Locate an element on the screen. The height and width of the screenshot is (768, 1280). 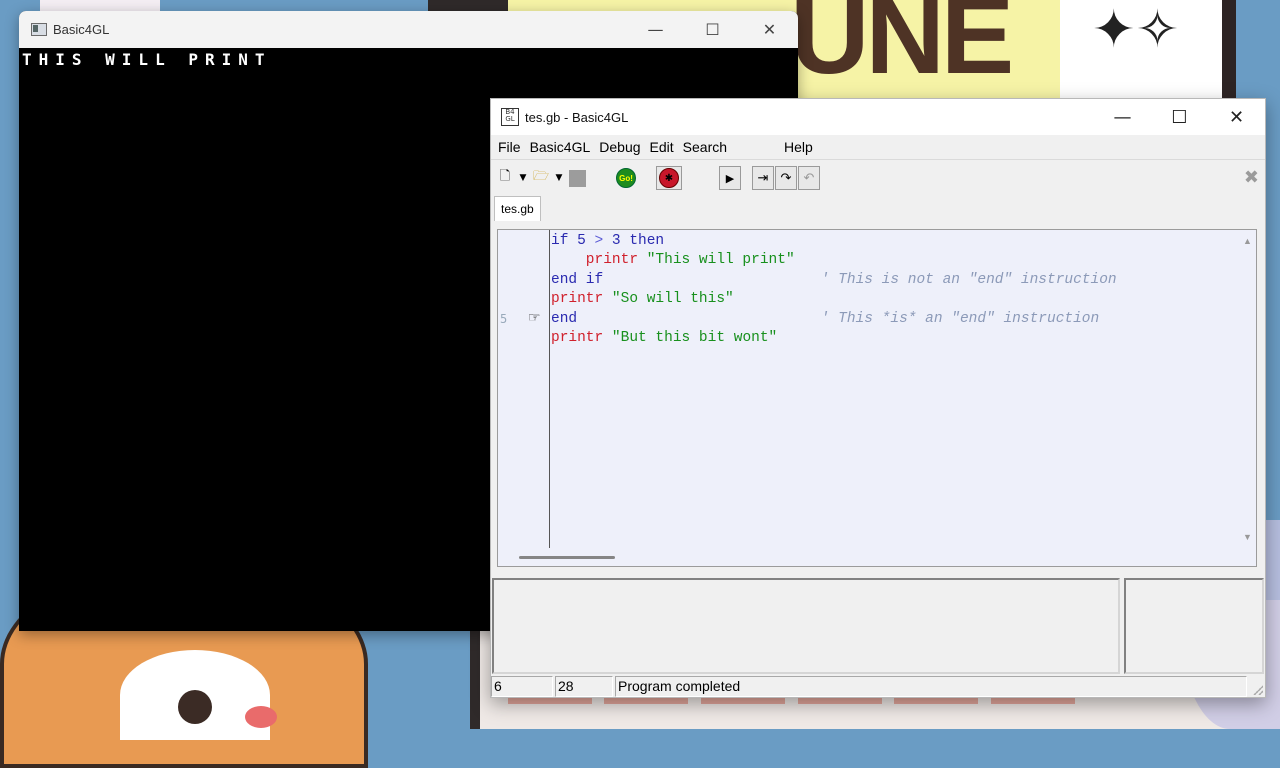
status-message: Program completed is located at coordinates (931, 686).